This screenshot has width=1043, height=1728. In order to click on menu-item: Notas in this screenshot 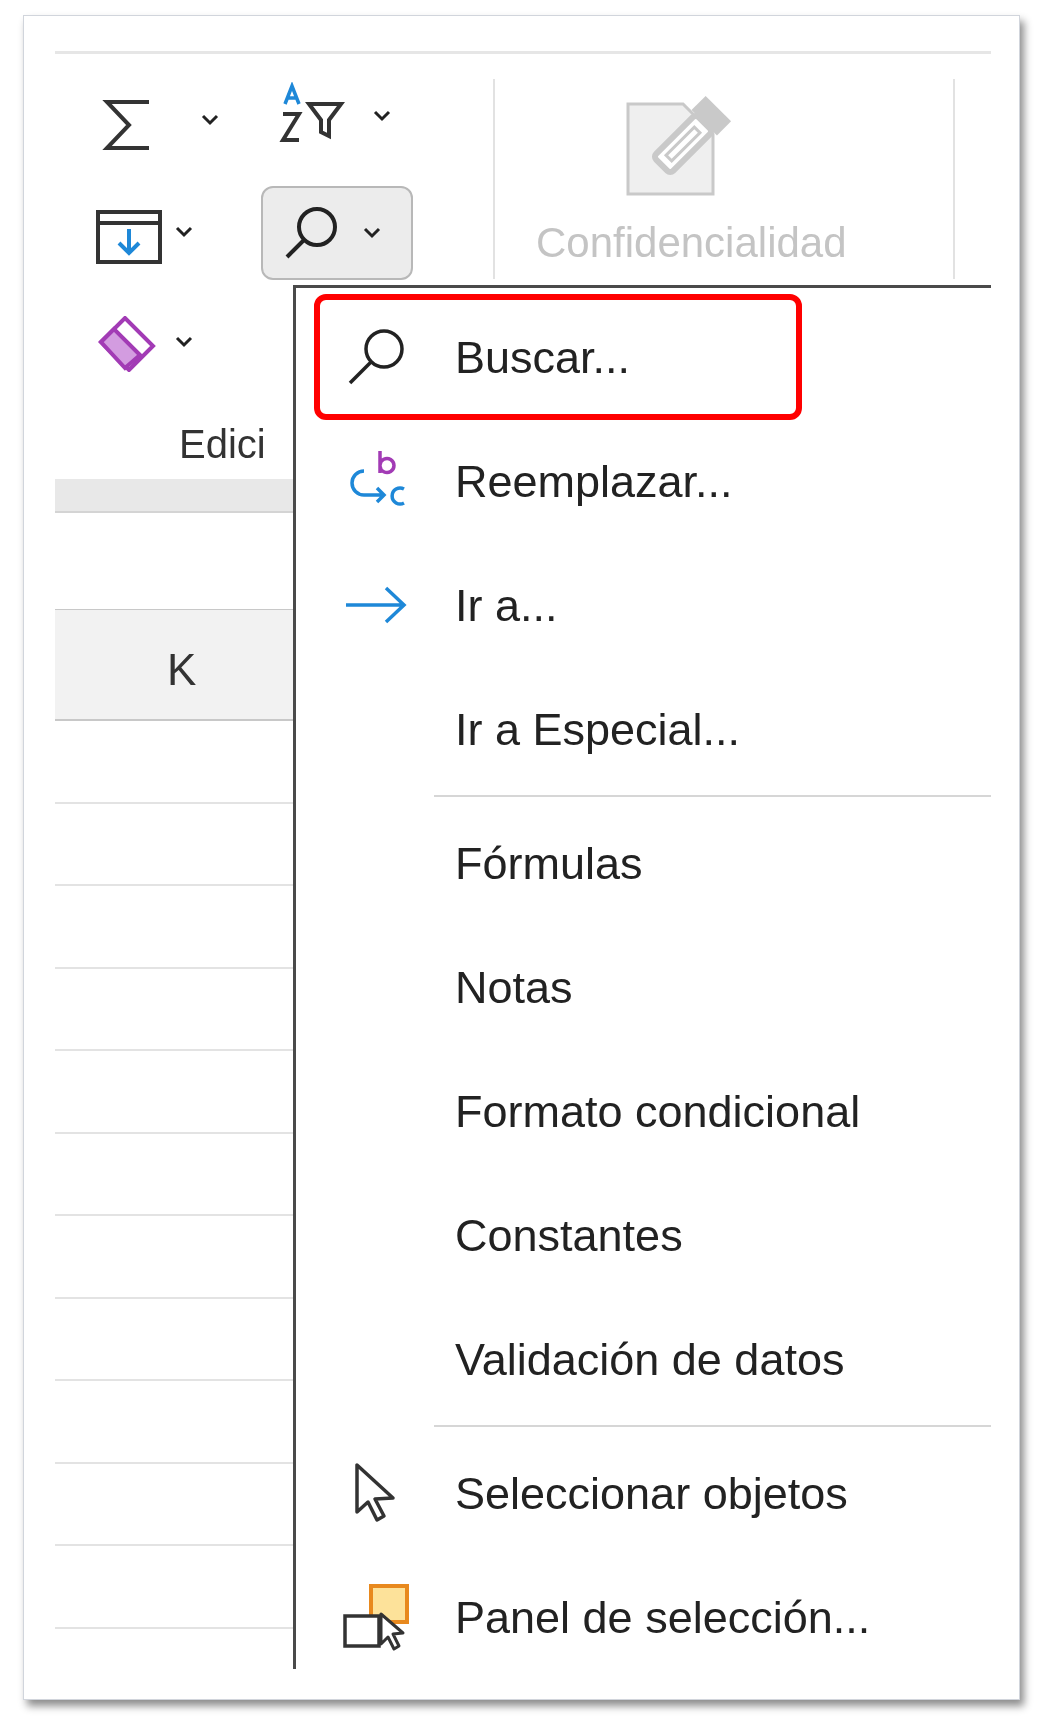, I will do `click(643, 987)`.